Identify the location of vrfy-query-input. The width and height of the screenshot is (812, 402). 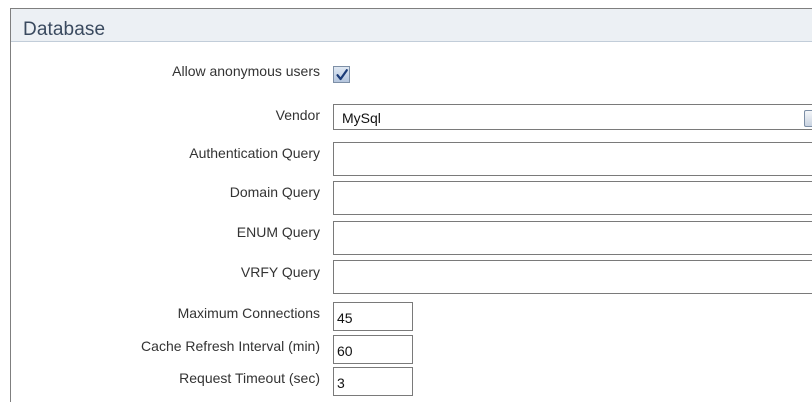
(572, 277).